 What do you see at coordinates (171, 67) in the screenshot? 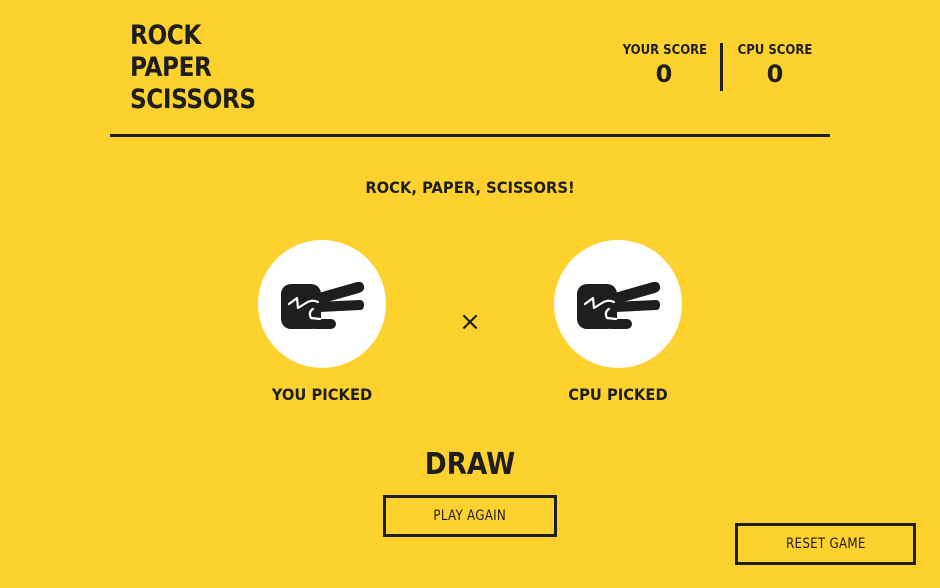
I see `game-title-line-2: PAPER` at bounding box center [171, 67].